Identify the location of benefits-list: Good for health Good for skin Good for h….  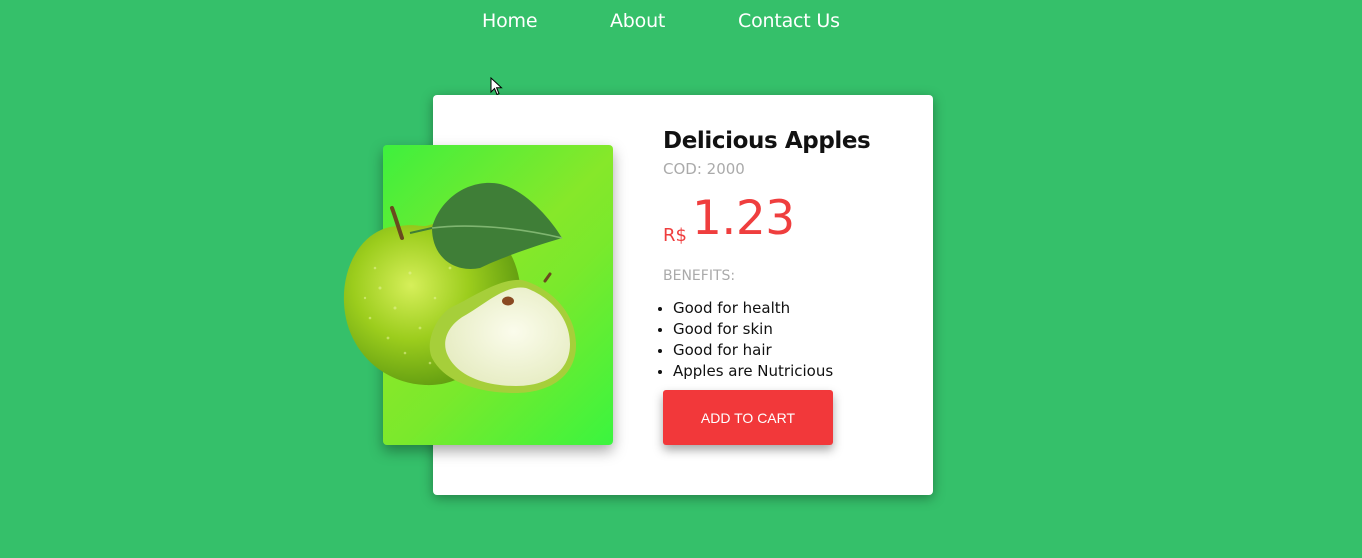
(753, 340).